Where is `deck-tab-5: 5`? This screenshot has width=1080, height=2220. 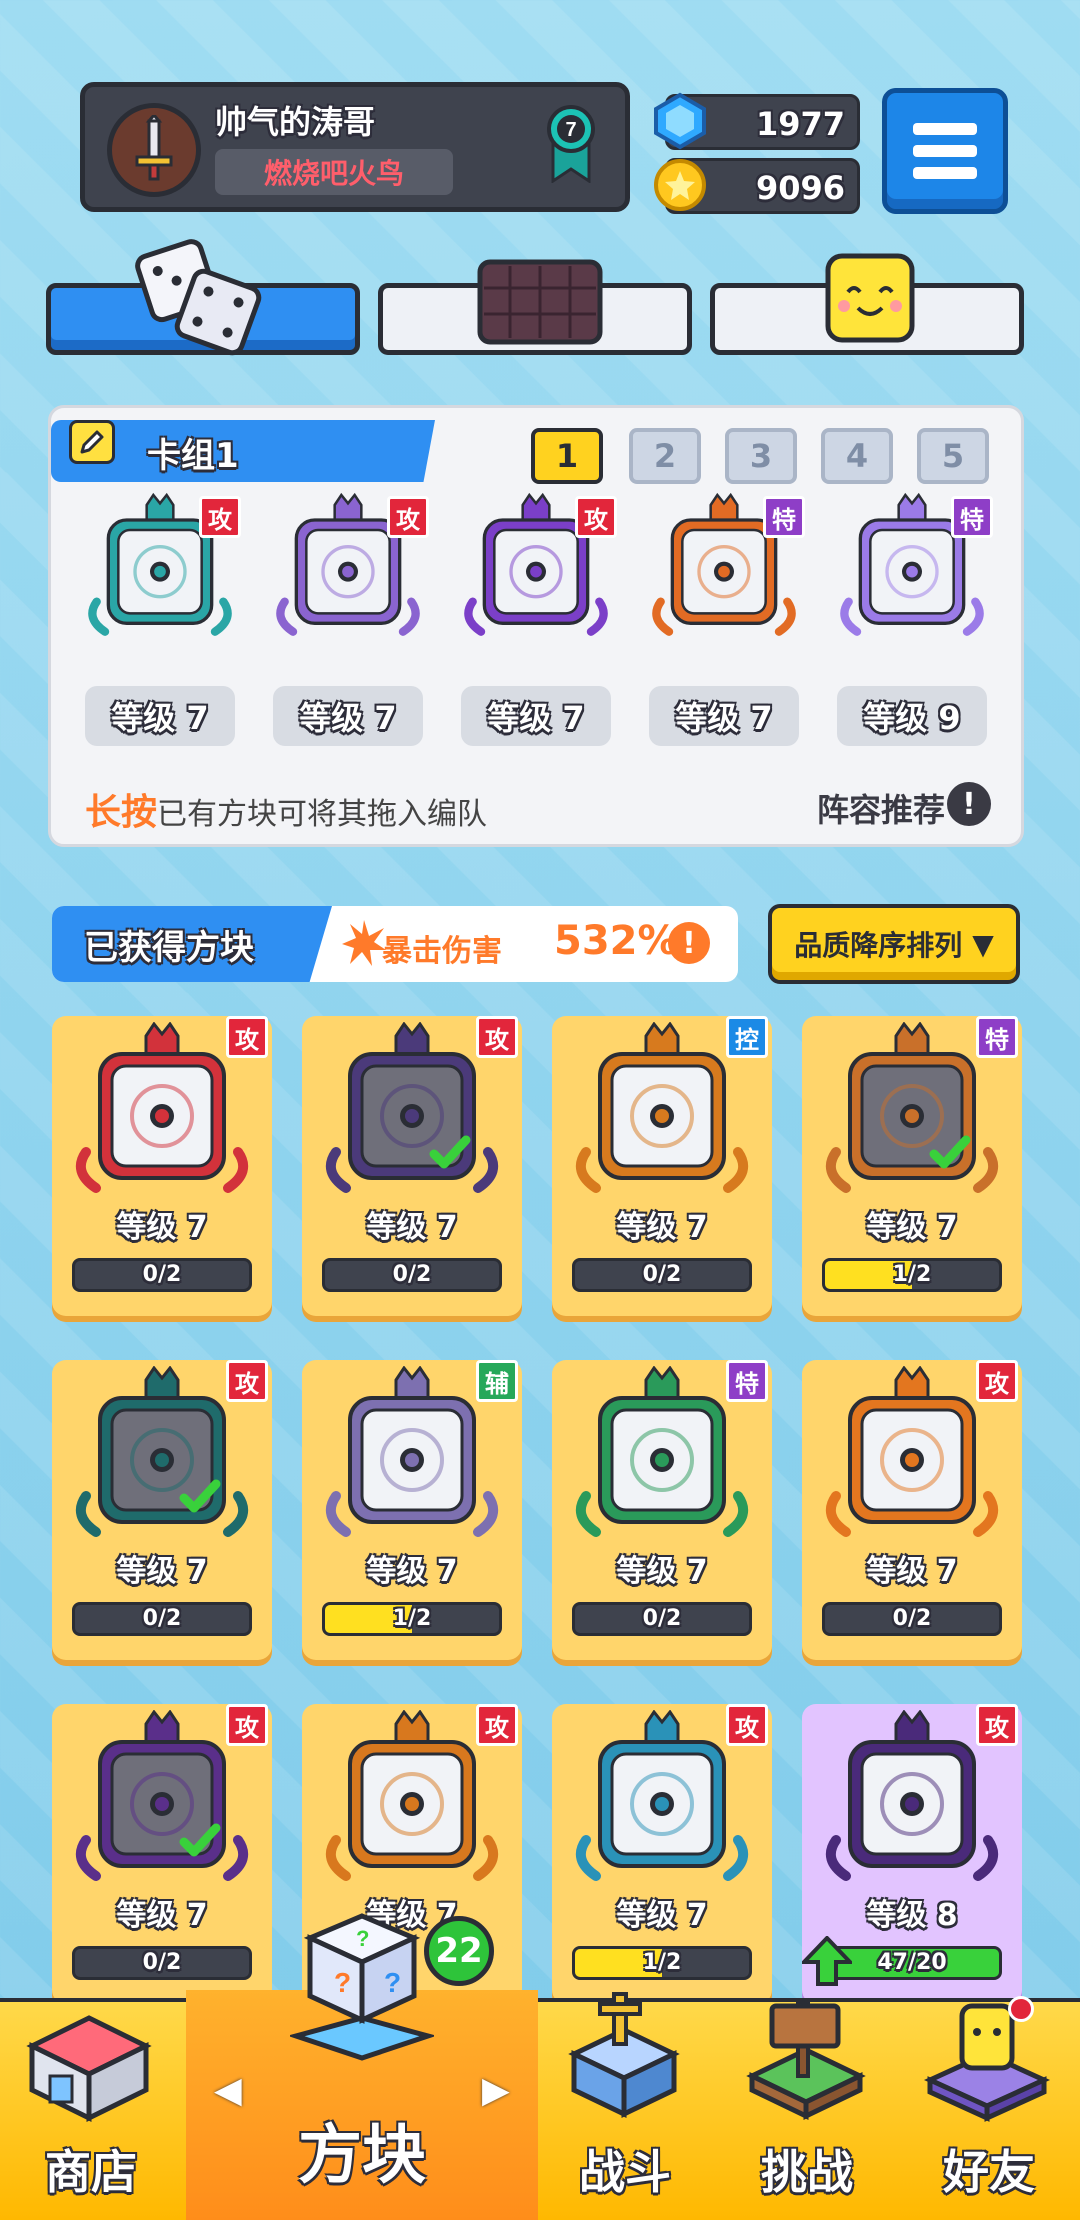
deck-tab-5: 5 is located at coordinates (953, 456).